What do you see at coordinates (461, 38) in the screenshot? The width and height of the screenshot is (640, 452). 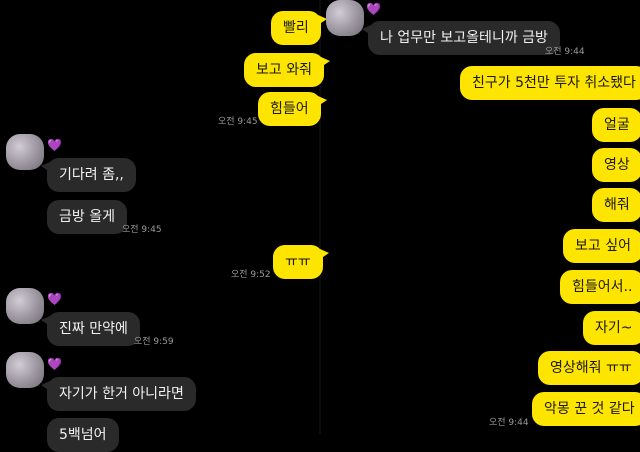 I see `message-bubble-partner: 나 업무만 보고올테니까 금방` at bounding box center [461, 38].